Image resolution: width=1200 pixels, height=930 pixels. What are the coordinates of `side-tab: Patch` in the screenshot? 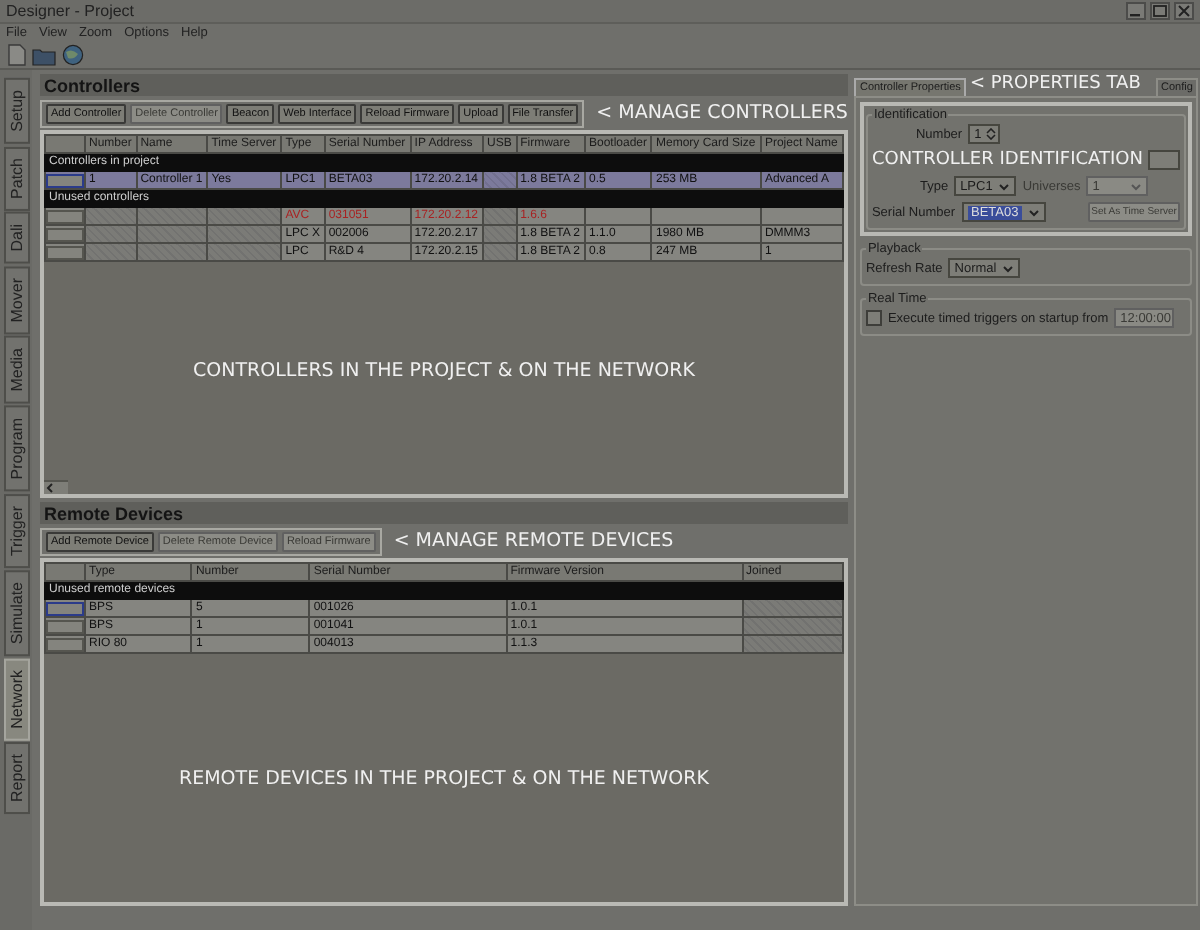 It's located at (17, 178).